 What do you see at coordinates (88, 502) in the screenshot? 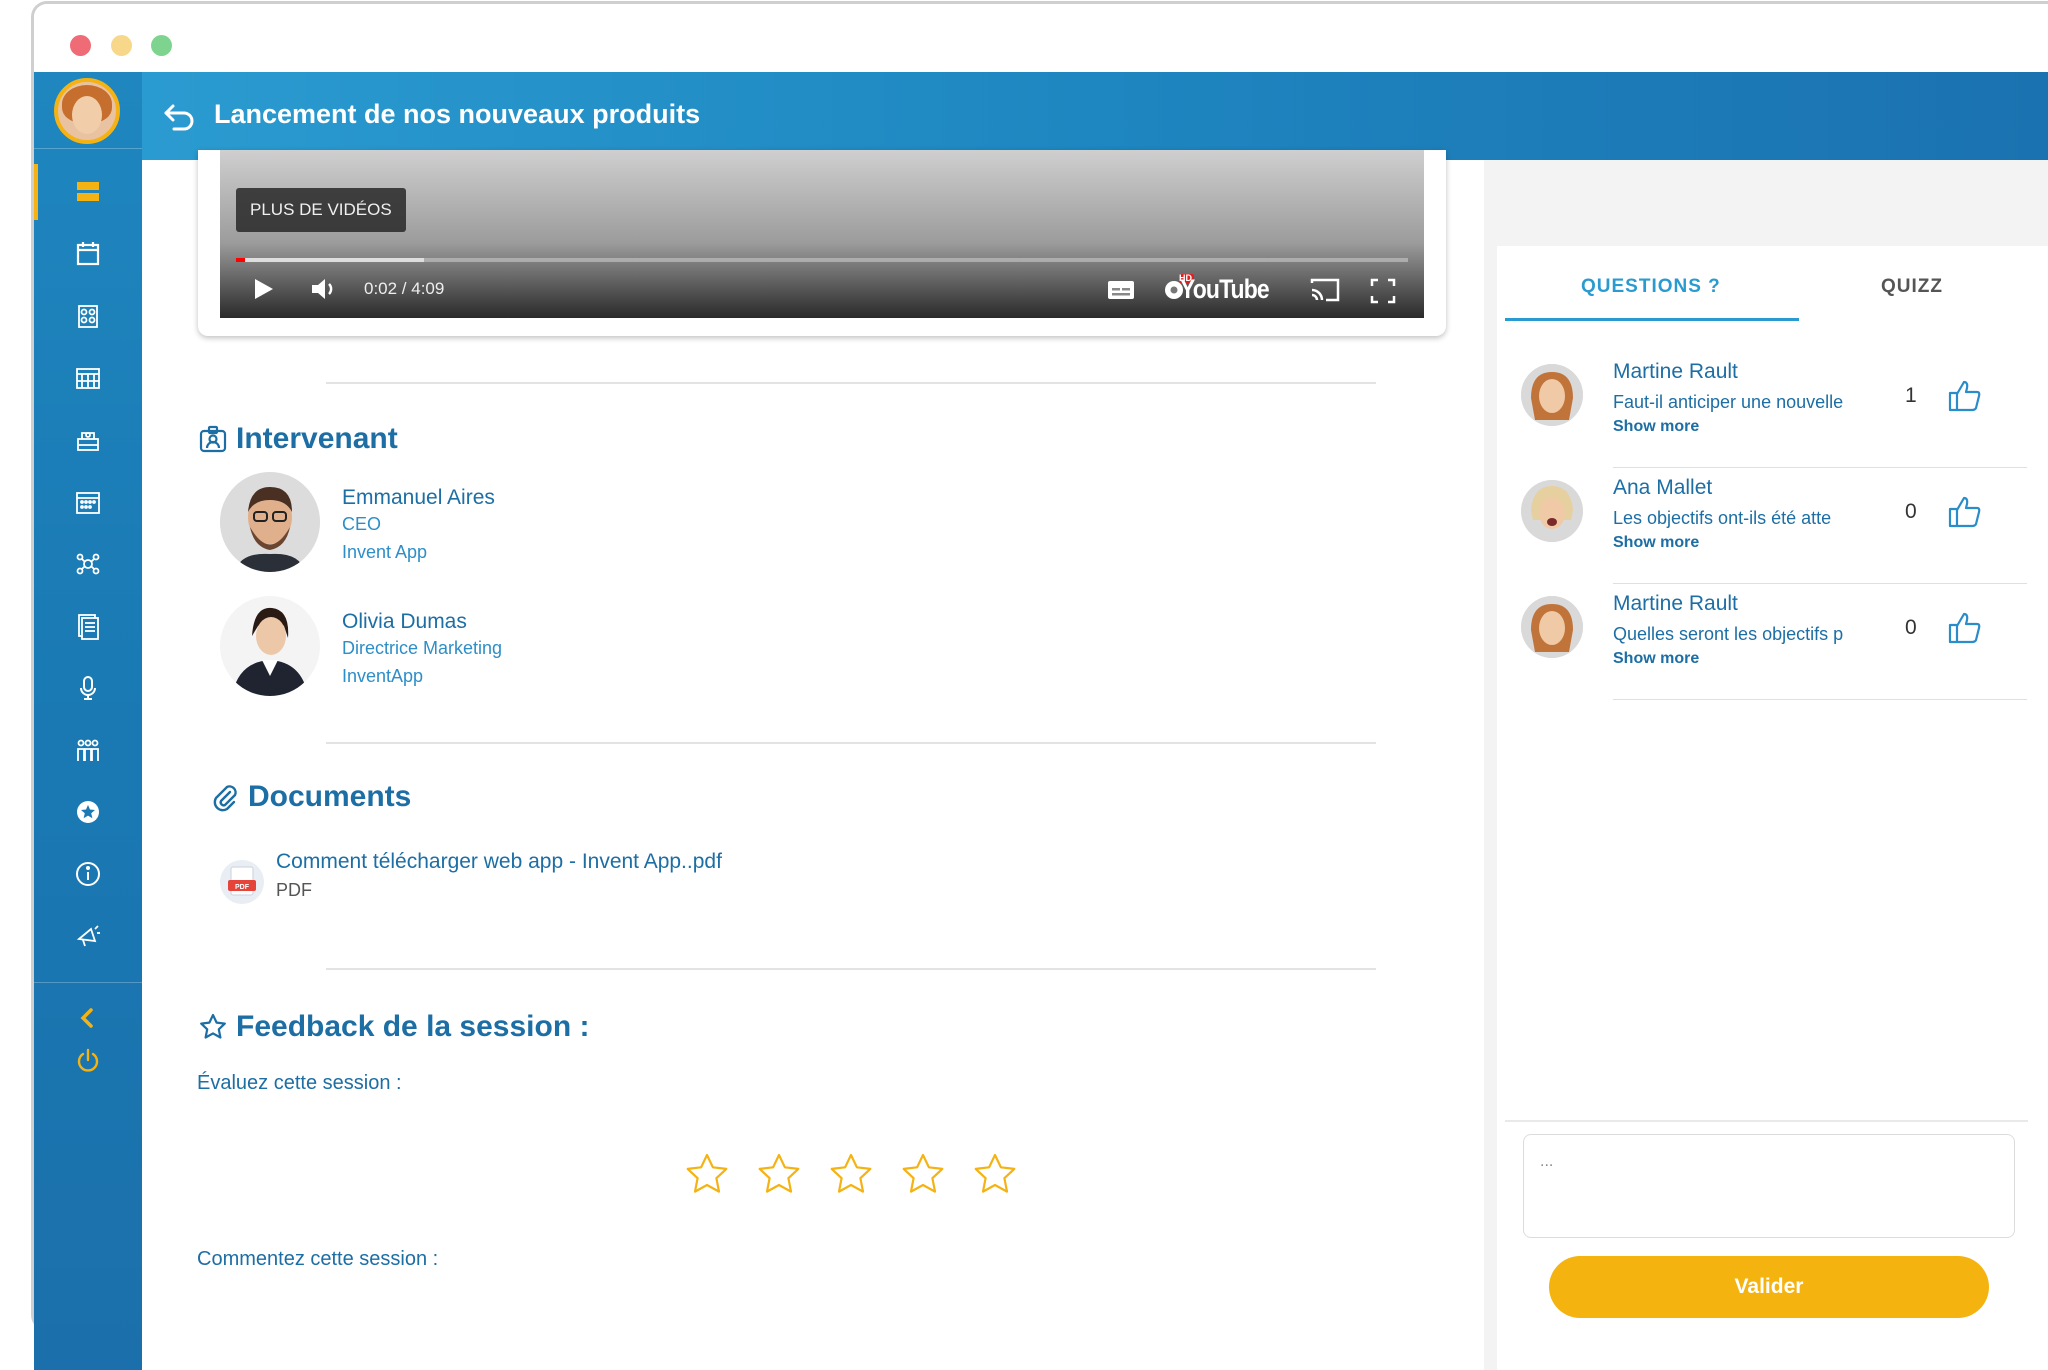
I see `event-calendar-icon` at bounding box center [88, 502].